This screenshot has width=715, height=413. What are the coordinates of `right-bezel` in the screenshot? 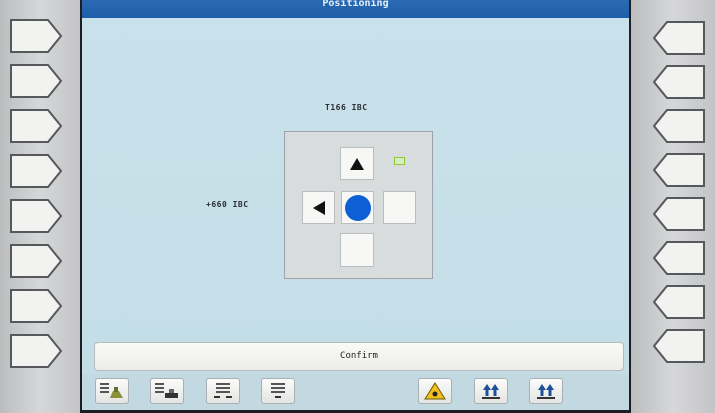 It's located at (673, 206).